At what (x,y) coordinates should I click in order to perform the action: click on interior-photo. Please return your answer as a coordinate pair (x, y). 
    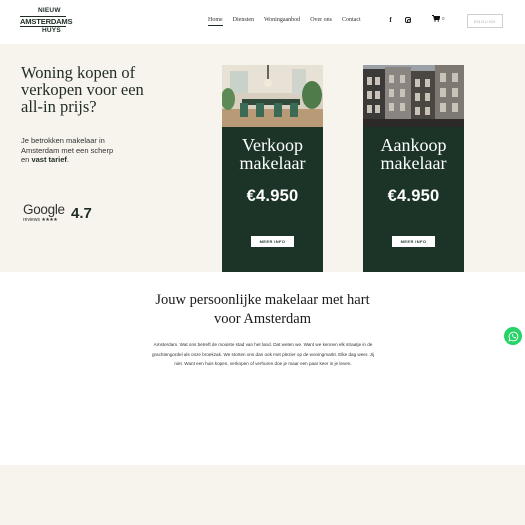
    Looking at the image, I should click on (272, 96).